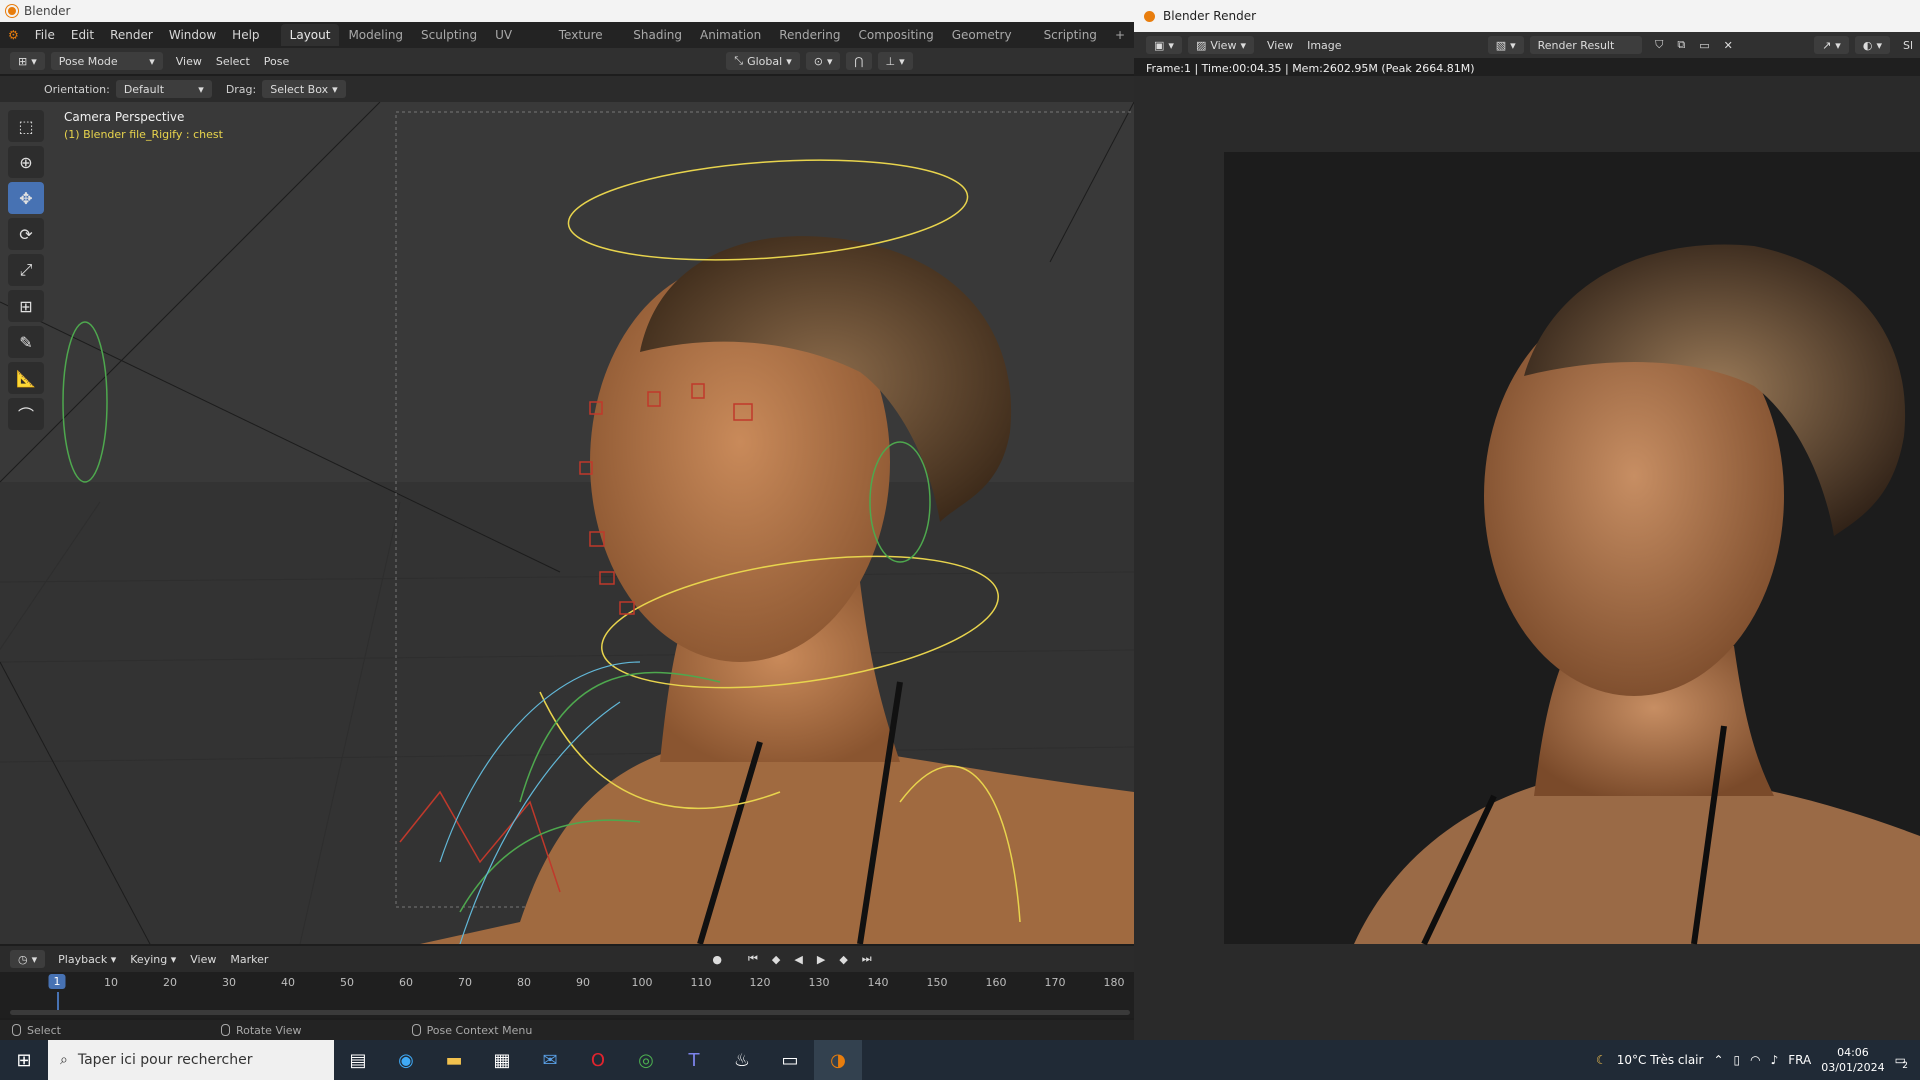 This screenshot has width=1920, height=1080. Describe the element at coordinates (358, 1060) in the screenshot. I see `task-view-icon: ▤` at that location.